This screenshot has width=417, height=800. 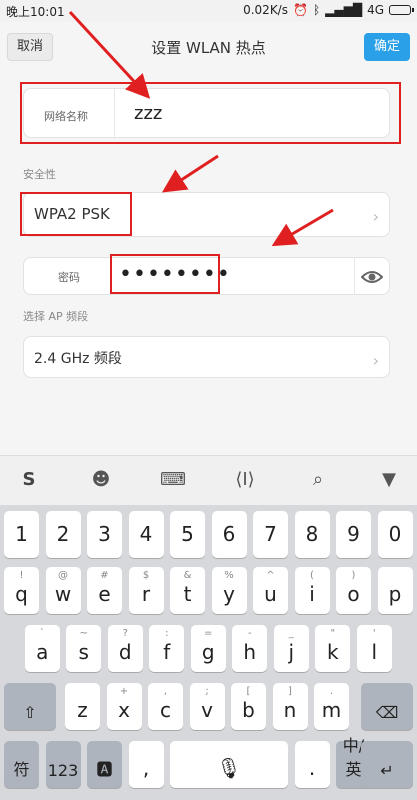 What do you see at coordinates (372, 277) in the screenshot?
I see `eye-icon` at bounding box center [372, 277].